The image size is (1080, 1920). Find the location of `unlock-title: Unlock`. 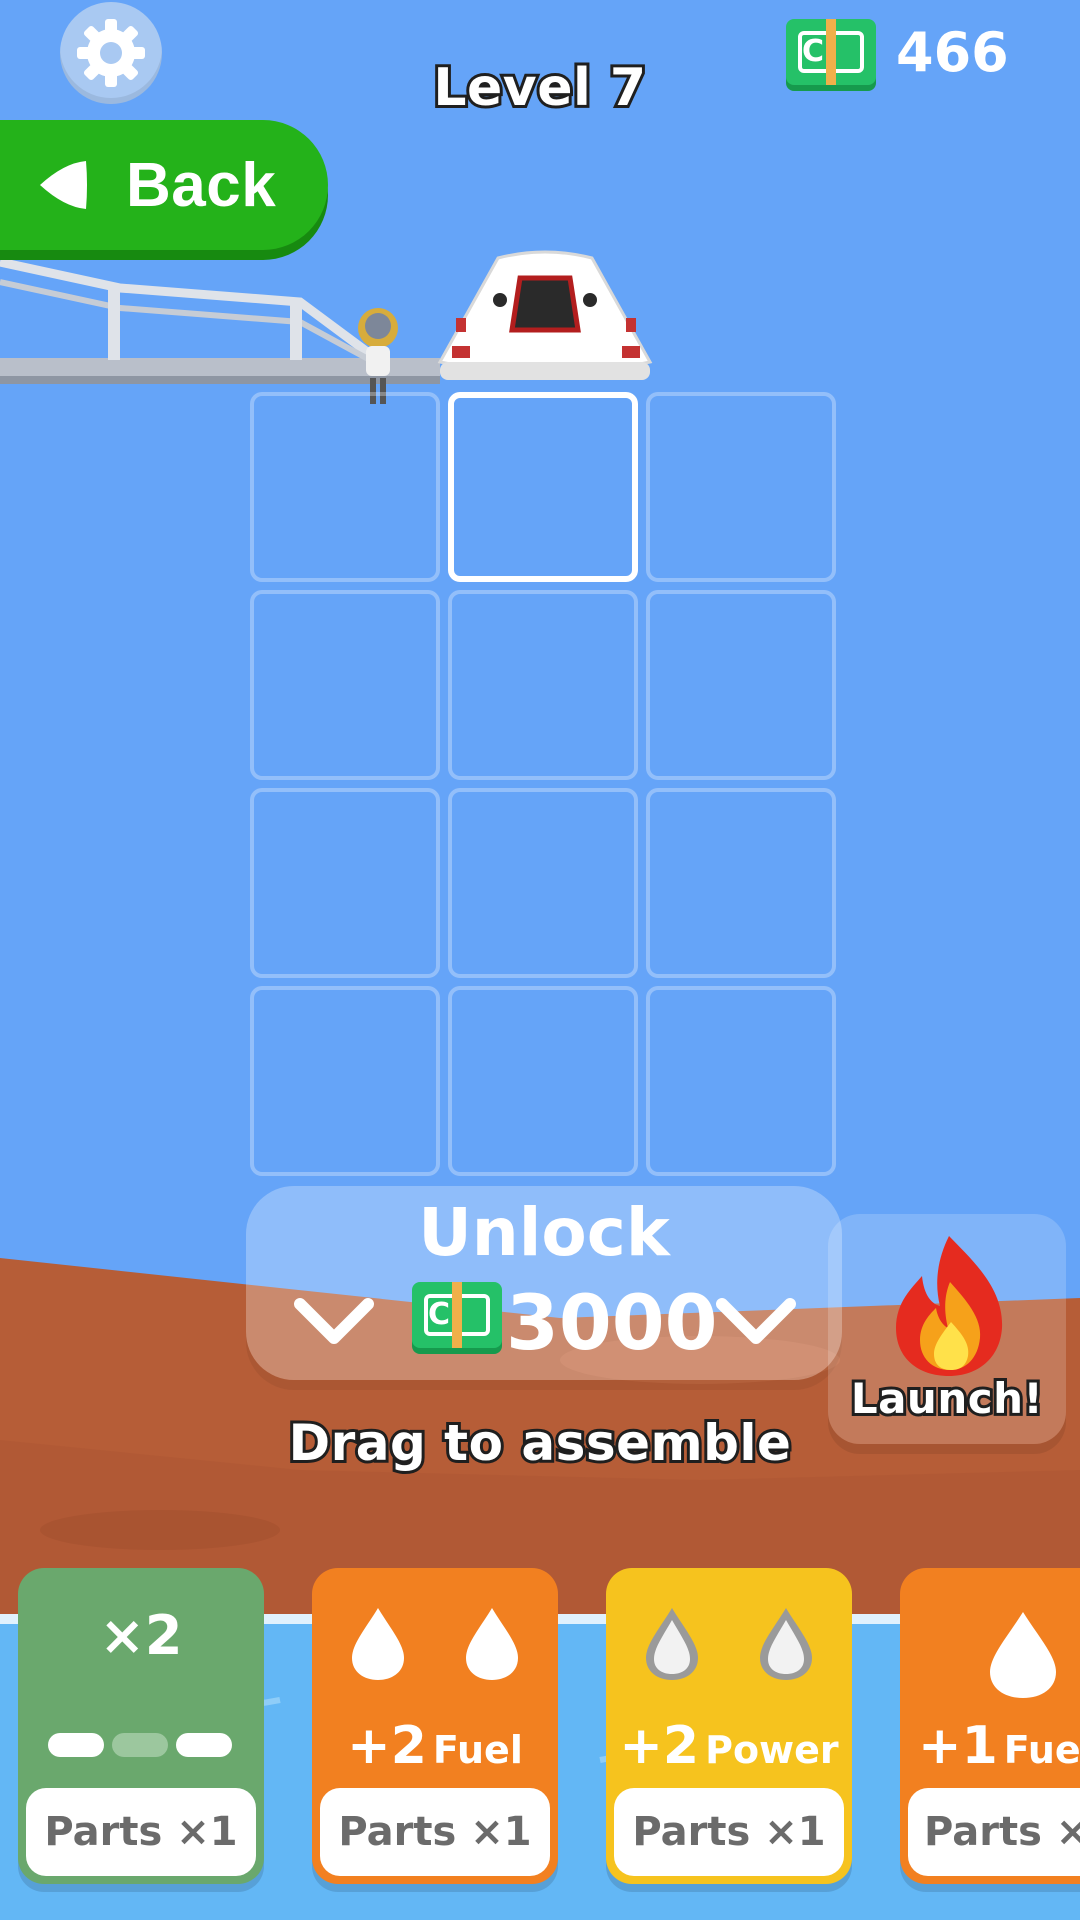

unlock-title: Unlock is located at coordinates (544, 1232).